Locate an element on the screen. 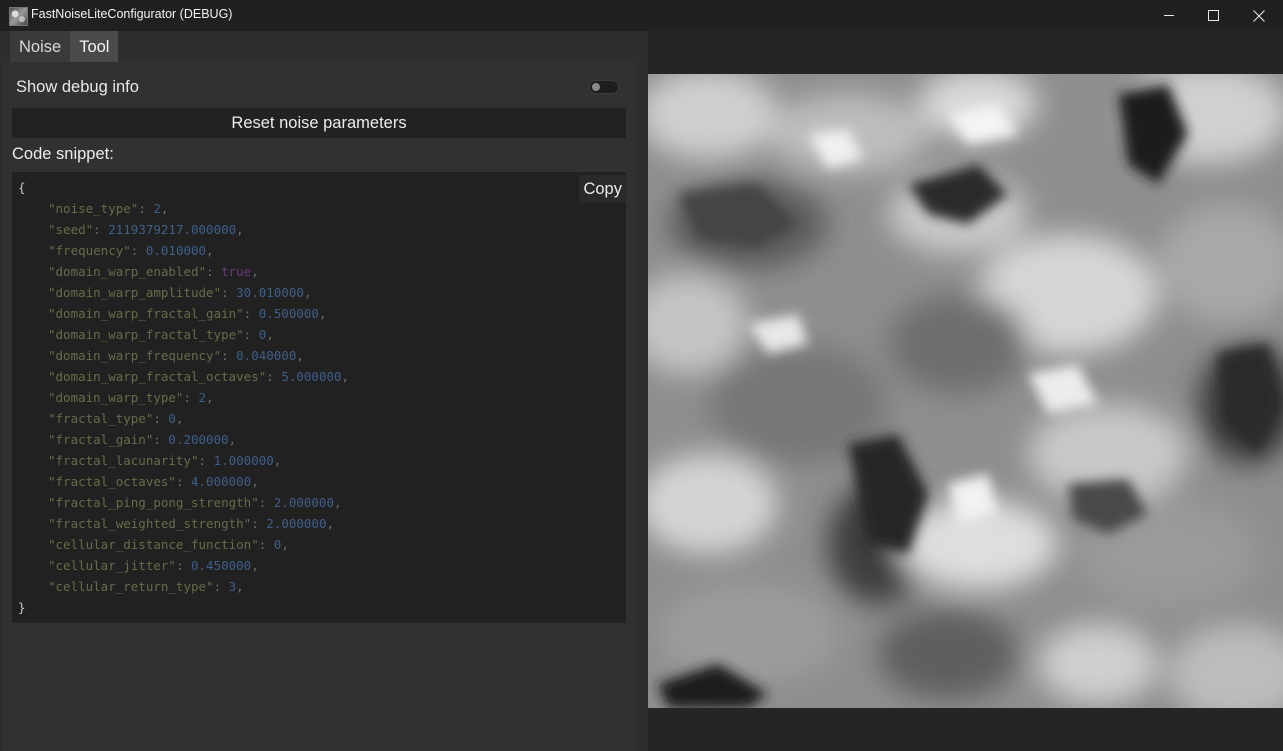 This screenshot has width=1283, height=751. code-param-value: 30.010000 is located at coordinates (270, 292).